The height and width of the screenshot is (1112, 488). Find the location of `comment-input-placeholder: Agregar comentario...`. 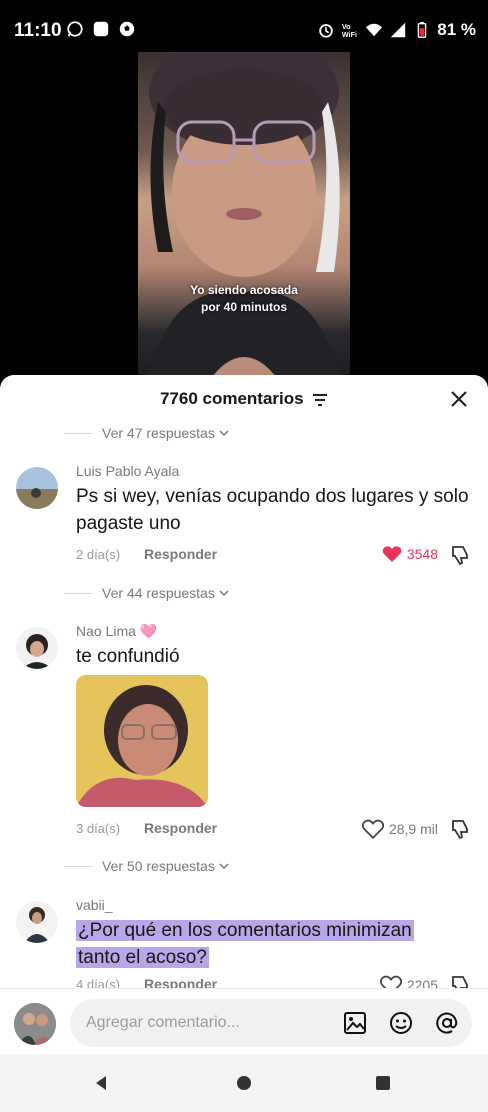

comment-input-placeholder: Agregar comentario... is located at coordinates (163, 1022).